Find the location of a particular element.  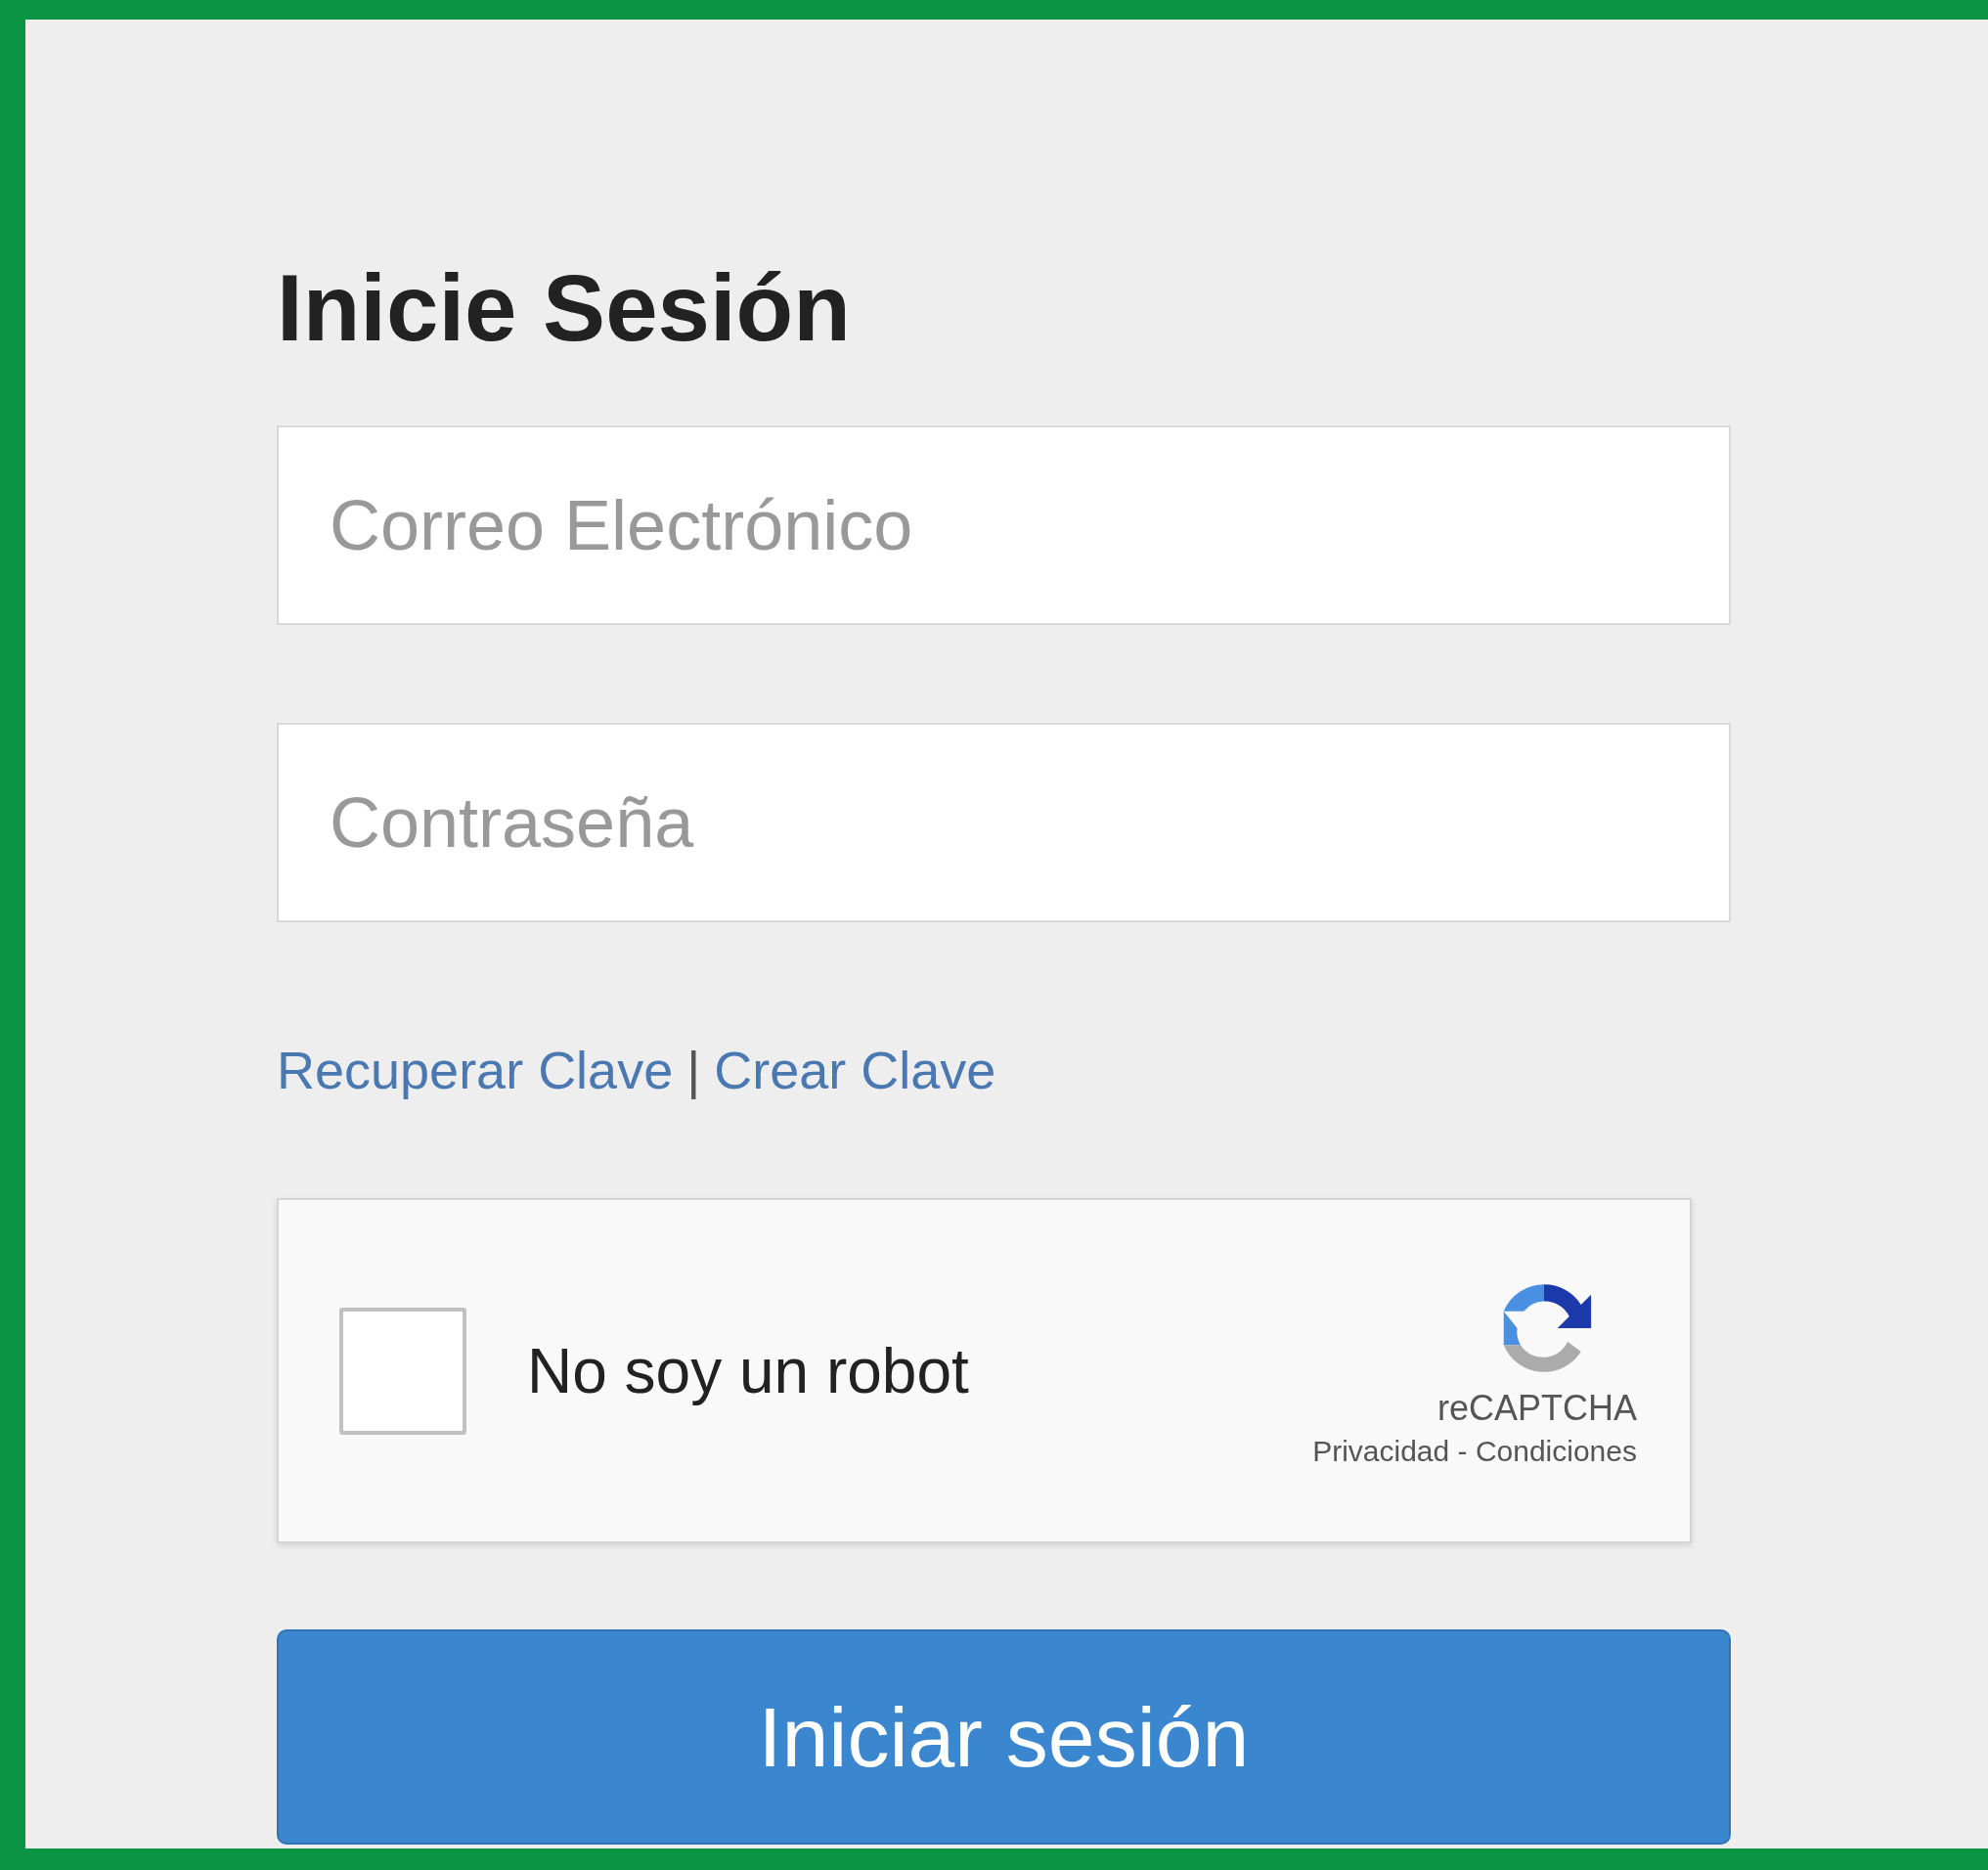

captcha-terms: Privacidad - Condiciones is located at coordinates (1474, 1451).